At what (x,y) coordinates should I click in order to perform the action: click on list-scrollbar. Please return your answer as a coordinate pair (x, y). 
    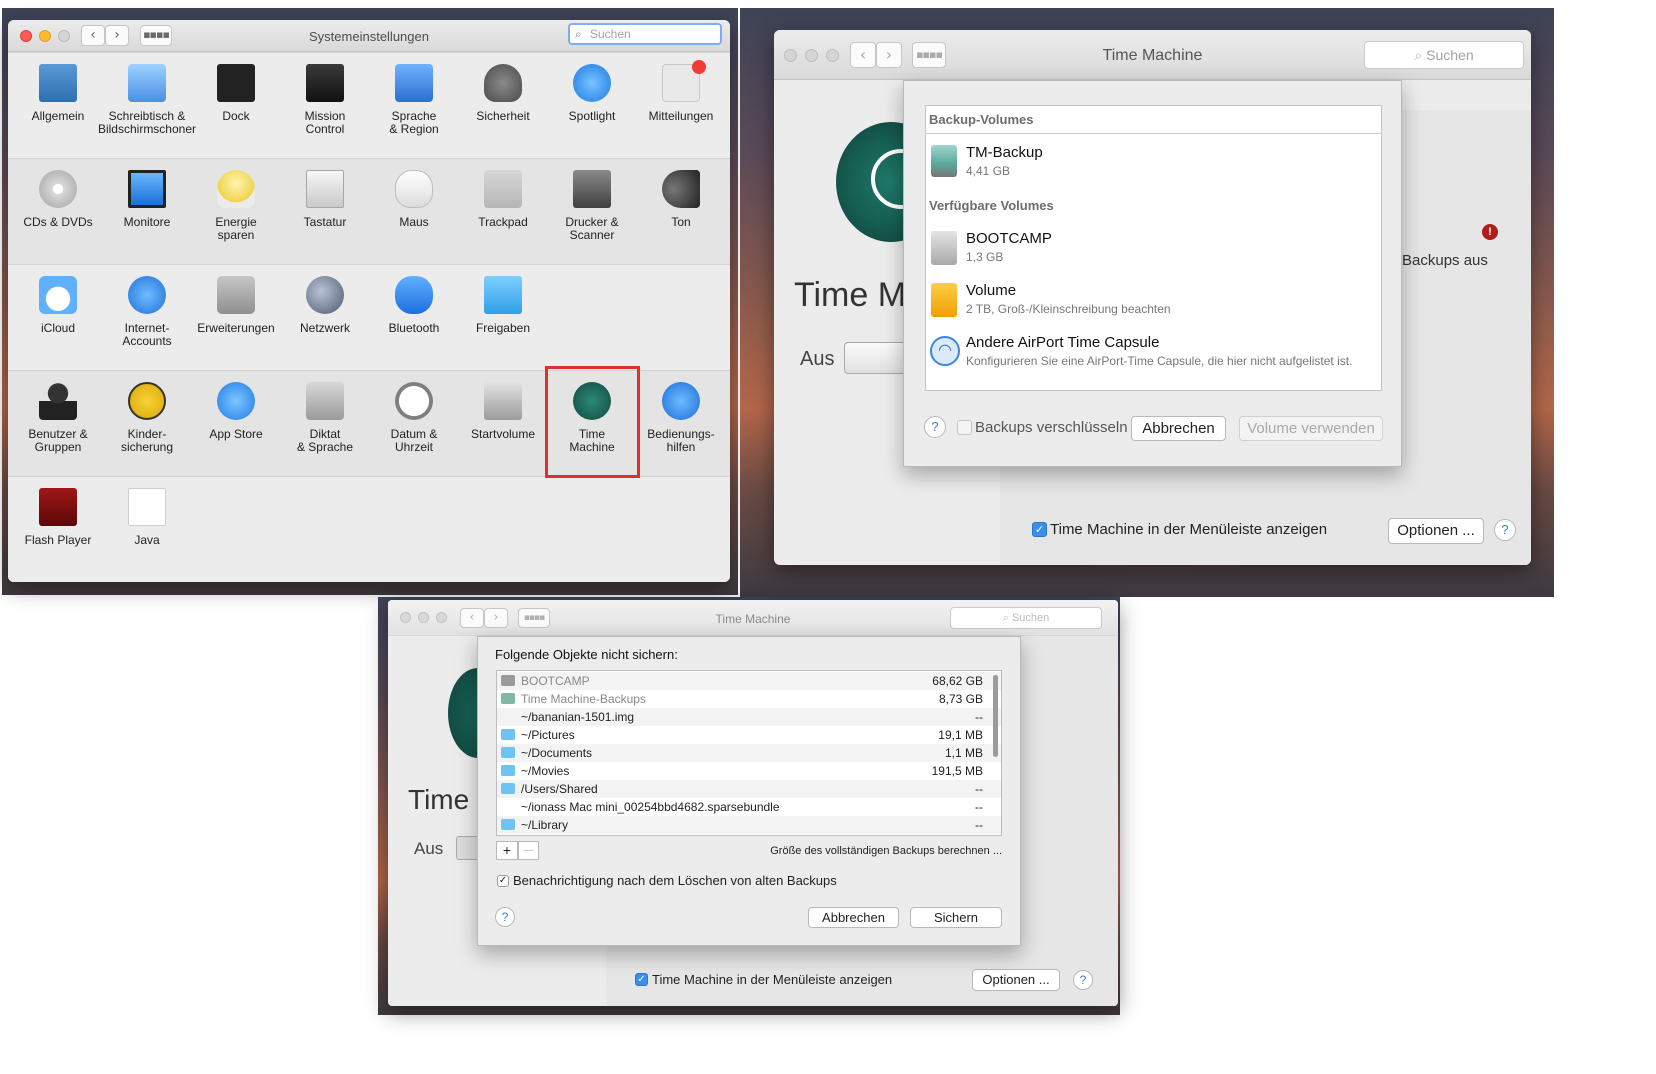
    Looking at the image, I should click on (995, 716).